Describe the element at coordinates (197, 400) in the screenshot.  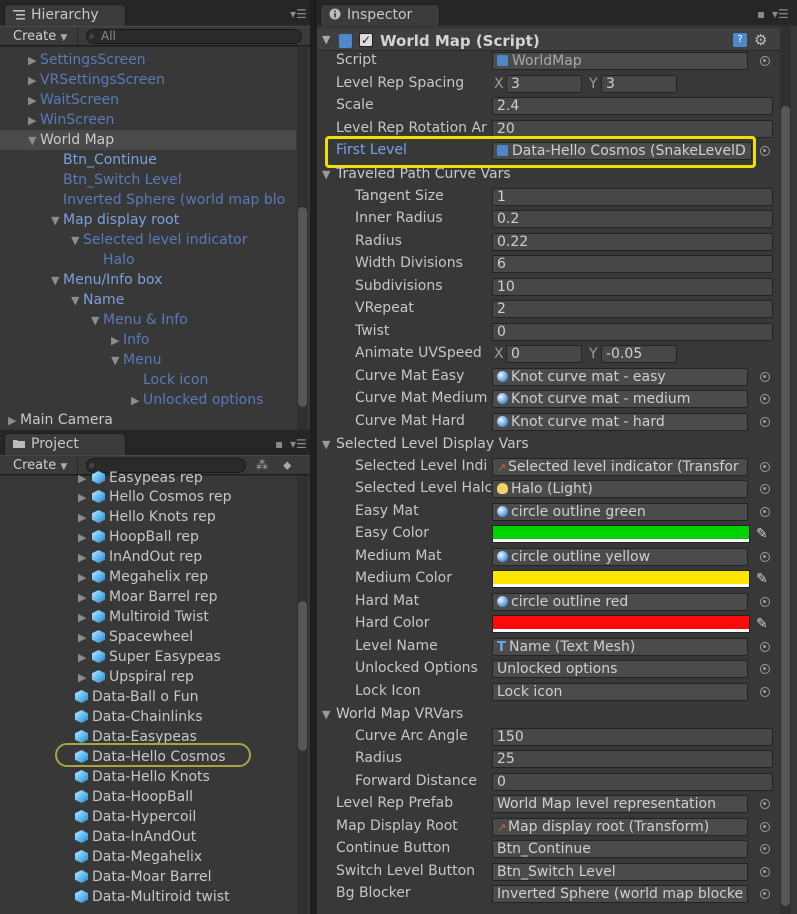
I see `hierarchy-item: ▶ Unlocked options` at that location.